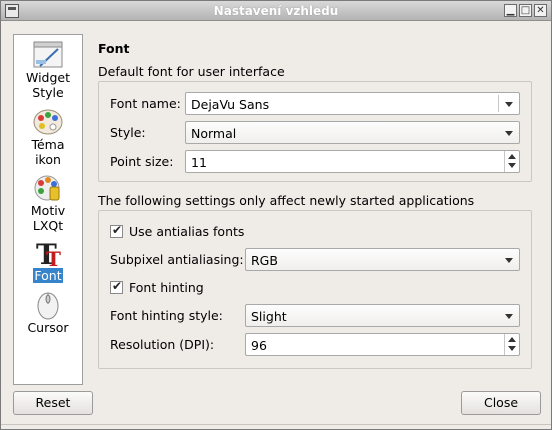 This screenshot has width=552, height=430. What do you see at coordinates (382, 344) in the screenshot?
I see `resolution-spinbox: 96` at bounding box center [382, 344].